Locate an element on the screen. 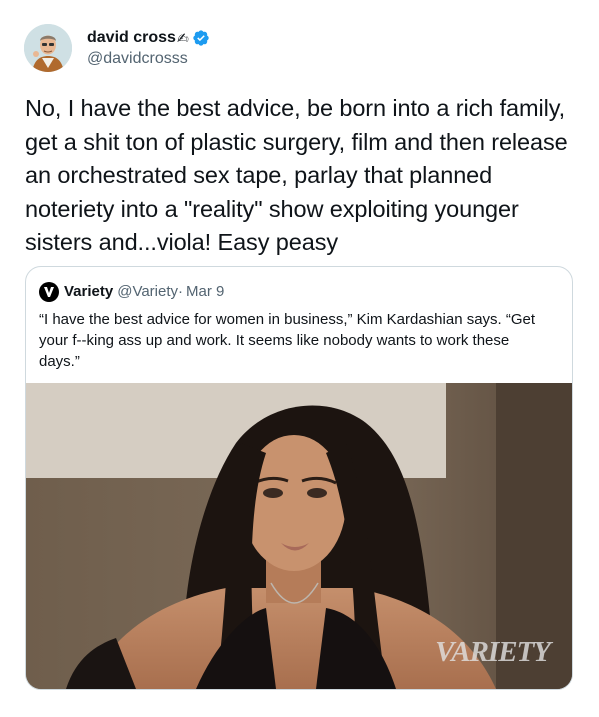 This screenshot has height=717, width=599. author-avatar is located at coordinates (48, 48).